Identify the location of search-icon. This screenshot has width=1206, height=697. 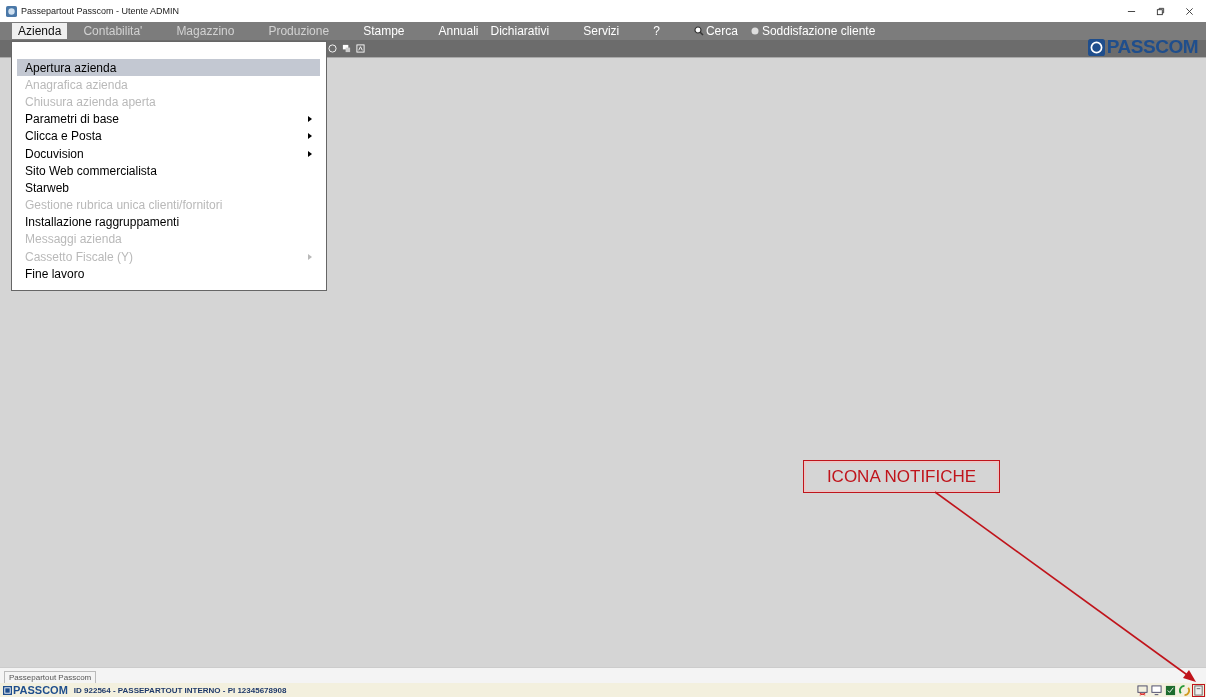
(698, 31).